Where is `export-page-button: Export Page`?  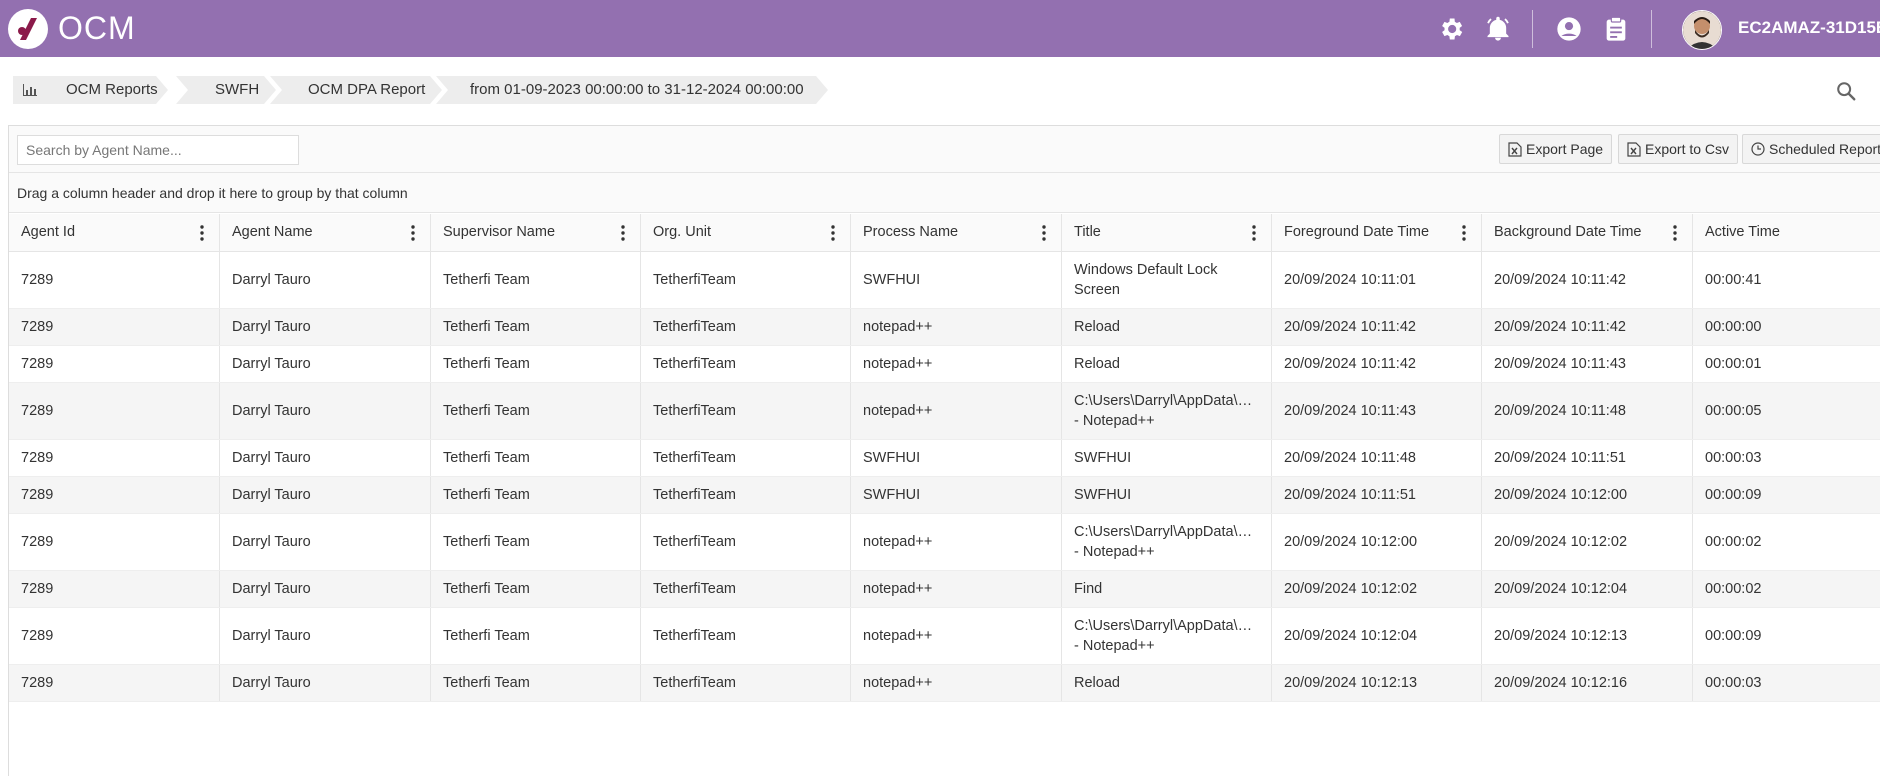
export-page-button: Export Page is located at coordinates (1556, 149).